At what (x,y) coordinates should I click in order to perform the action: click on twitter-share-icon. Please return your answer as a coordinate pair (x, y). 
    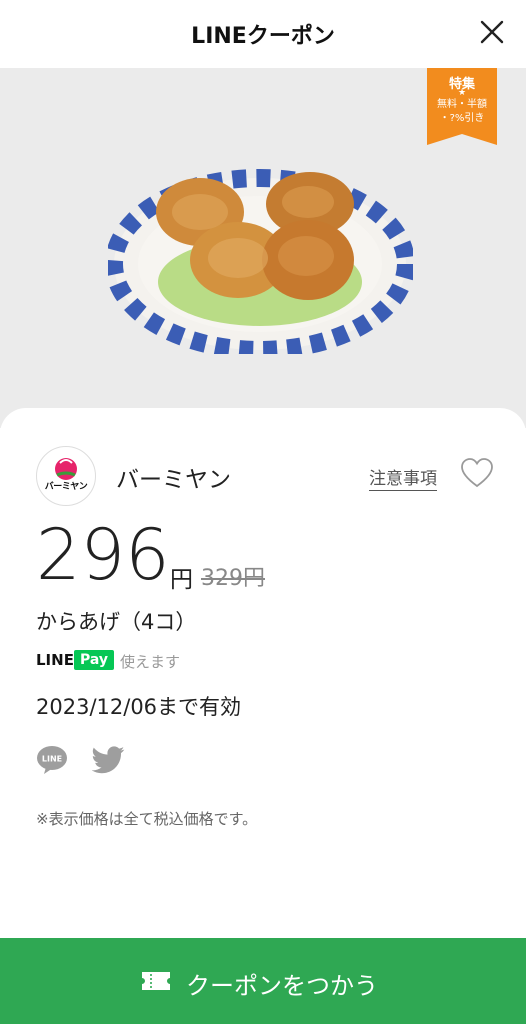
    Looking at the image, I should click on (108, 760).